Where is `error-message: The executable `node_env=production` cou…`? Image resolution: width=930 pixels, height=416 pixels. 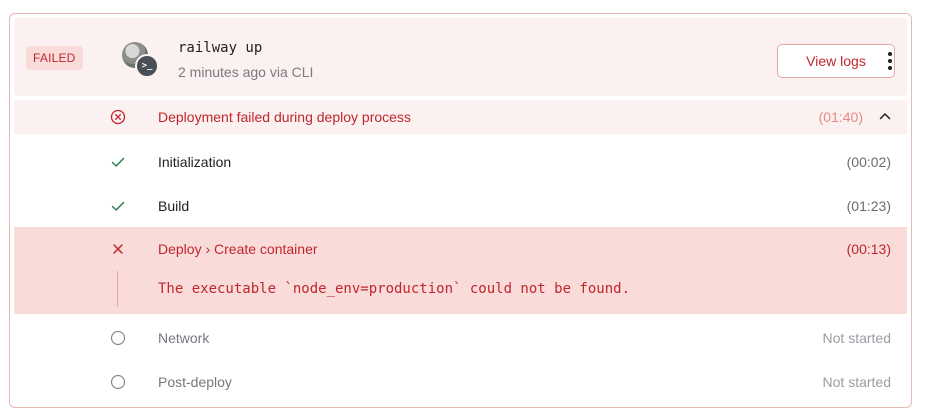
error-message: The executable `node_env=production` cou… is located at coordinates (394, 289).